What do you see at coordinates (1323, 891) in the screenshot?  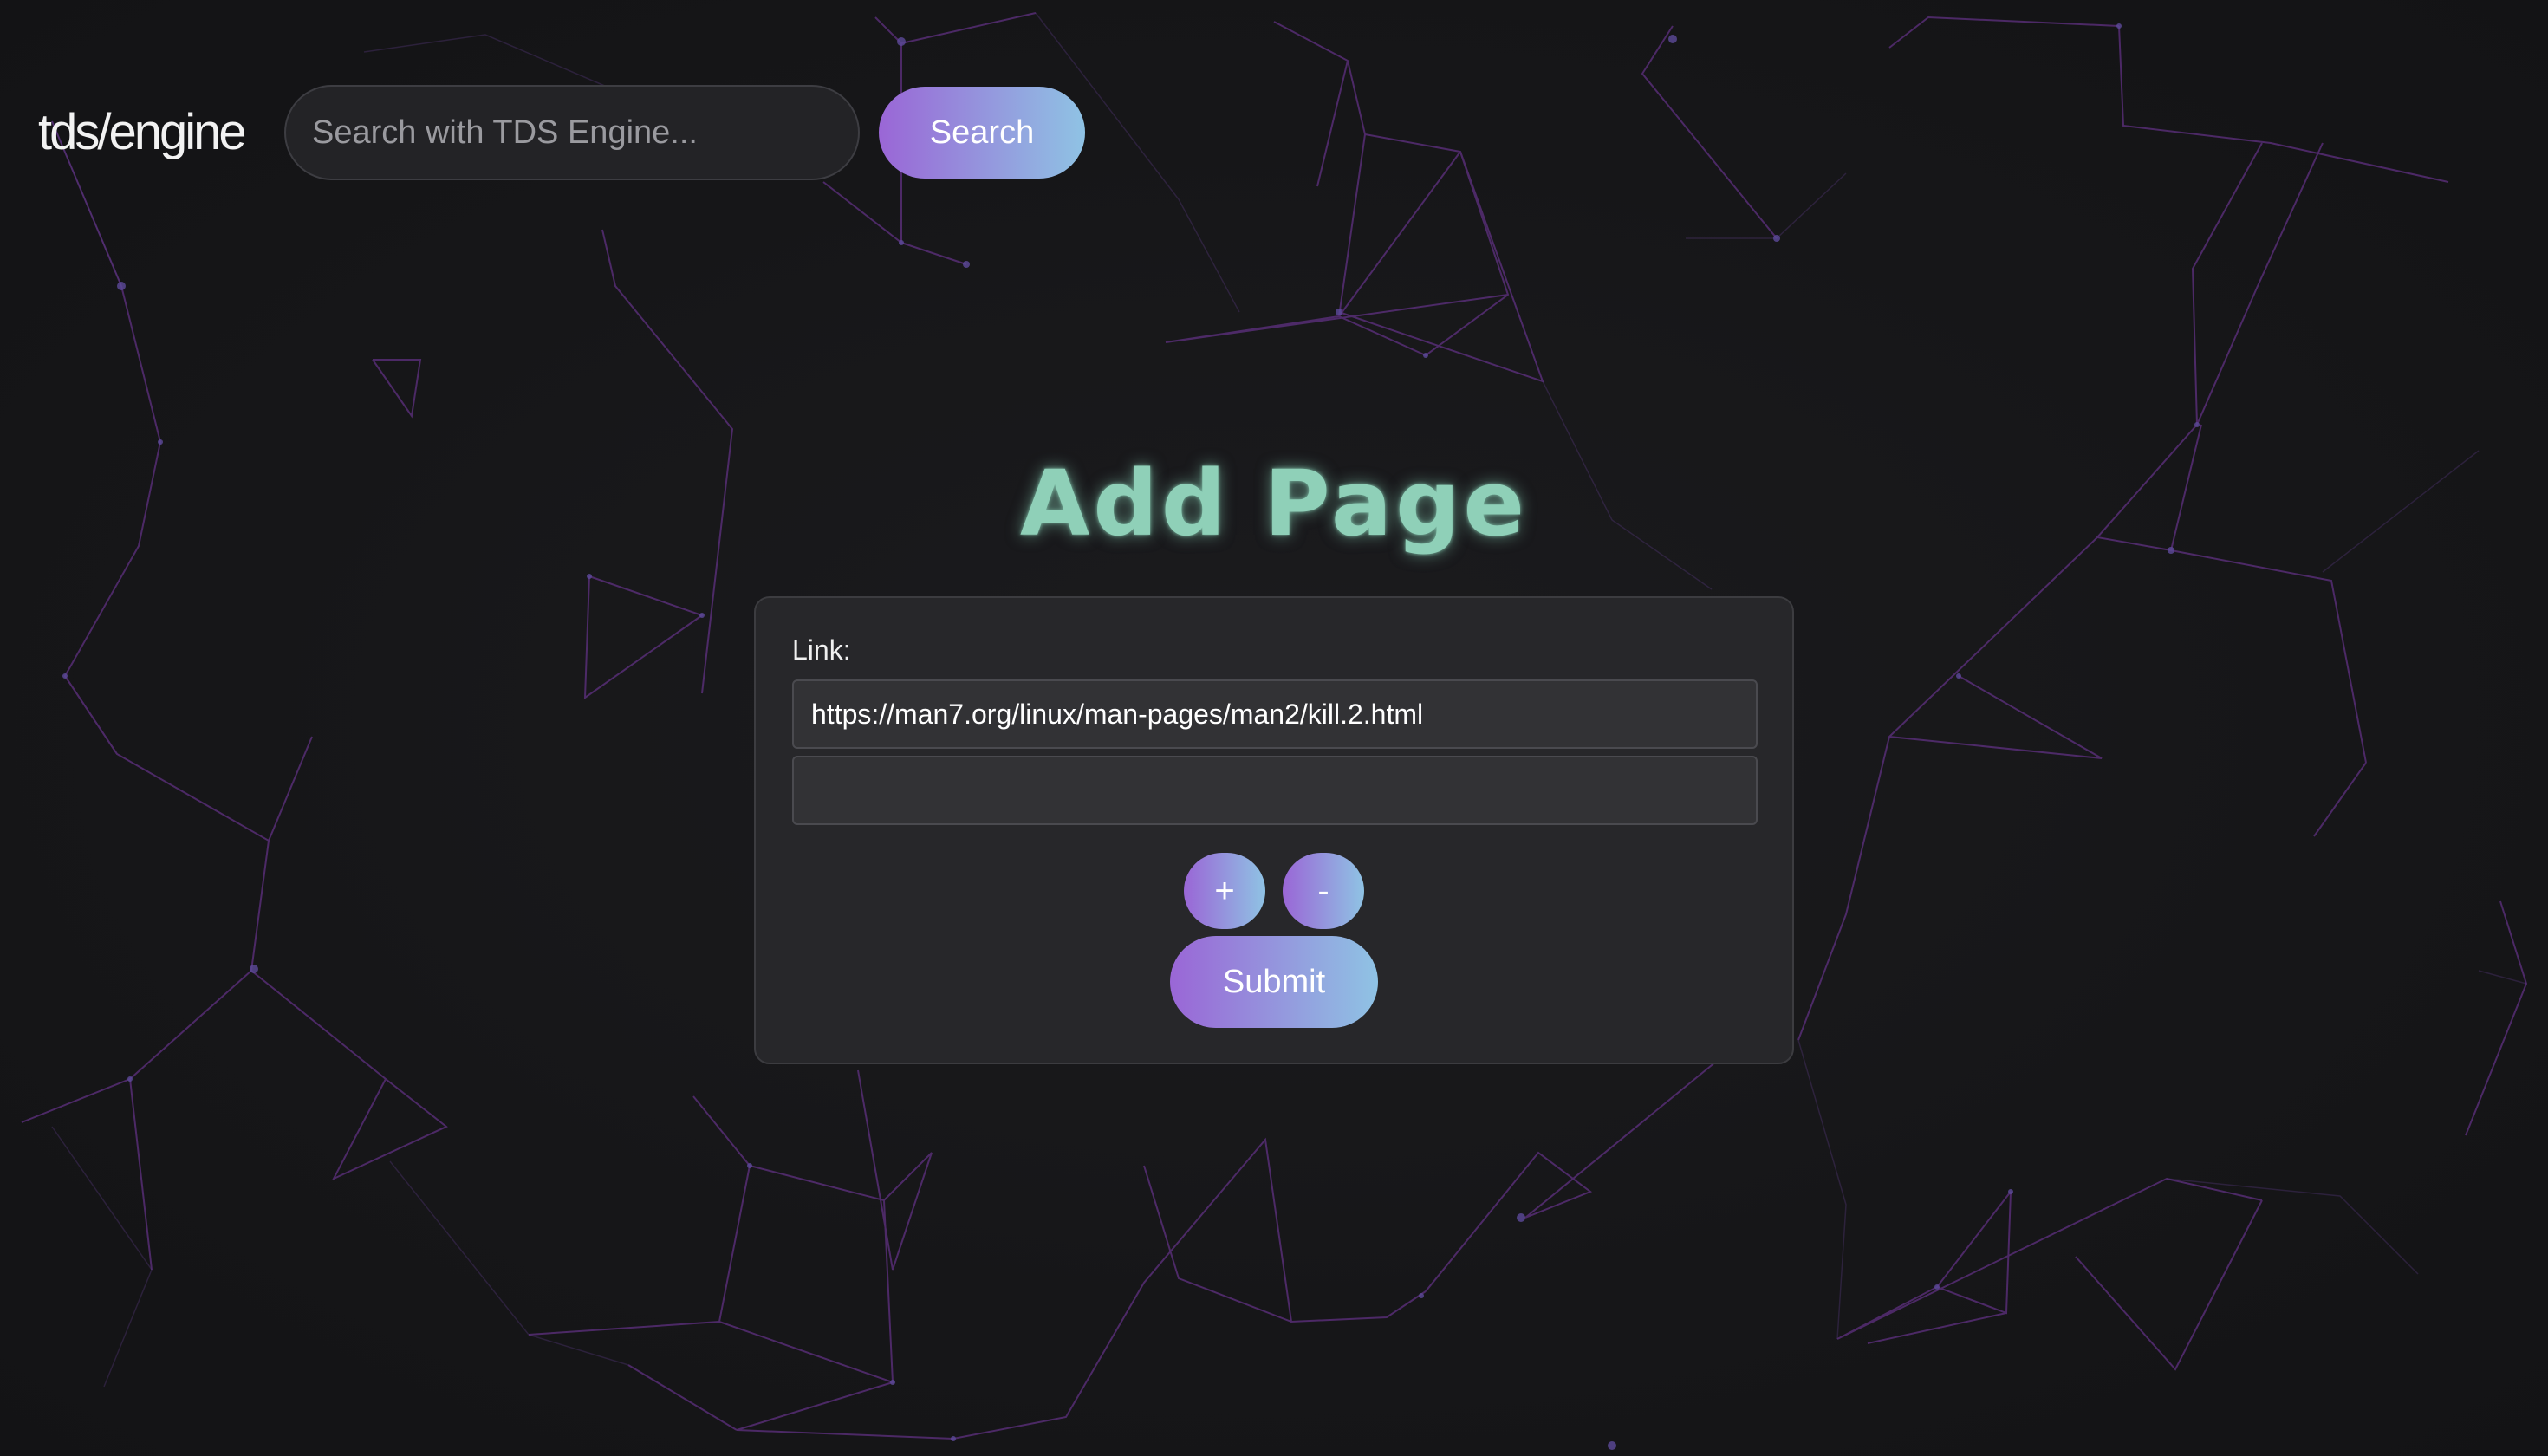 I see `remove-link-button: -` at bounding box center [1323, 891].